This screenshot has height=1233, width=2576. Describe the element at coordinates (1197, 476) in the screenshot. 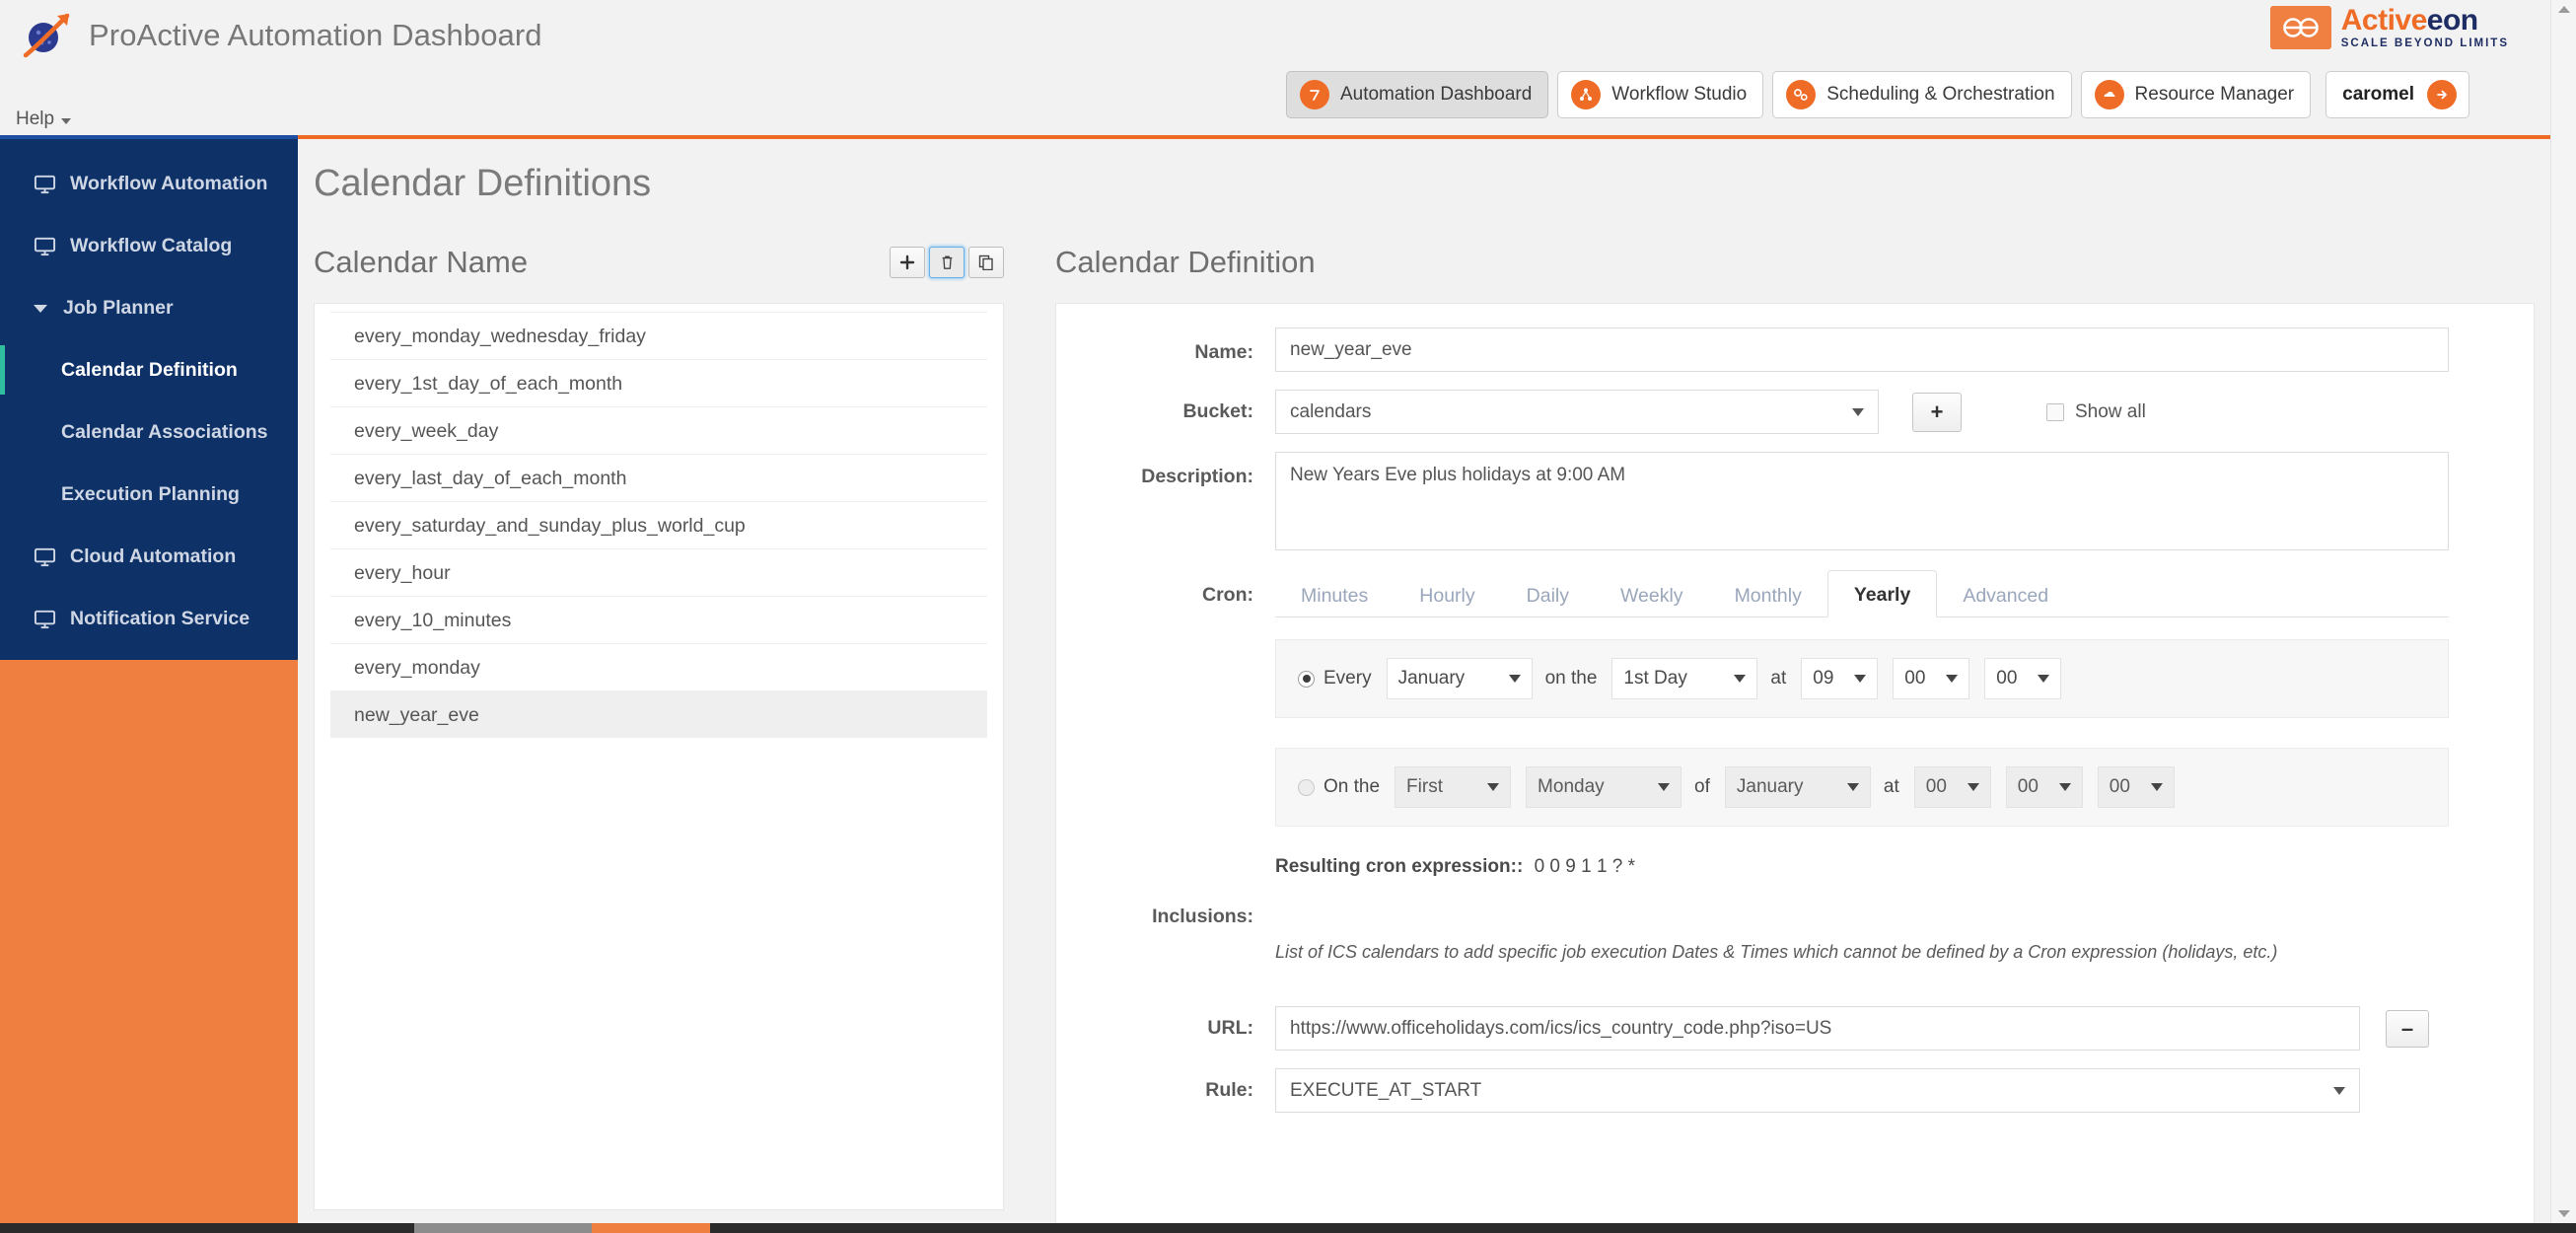

I see `description-label: Description:` at that location.